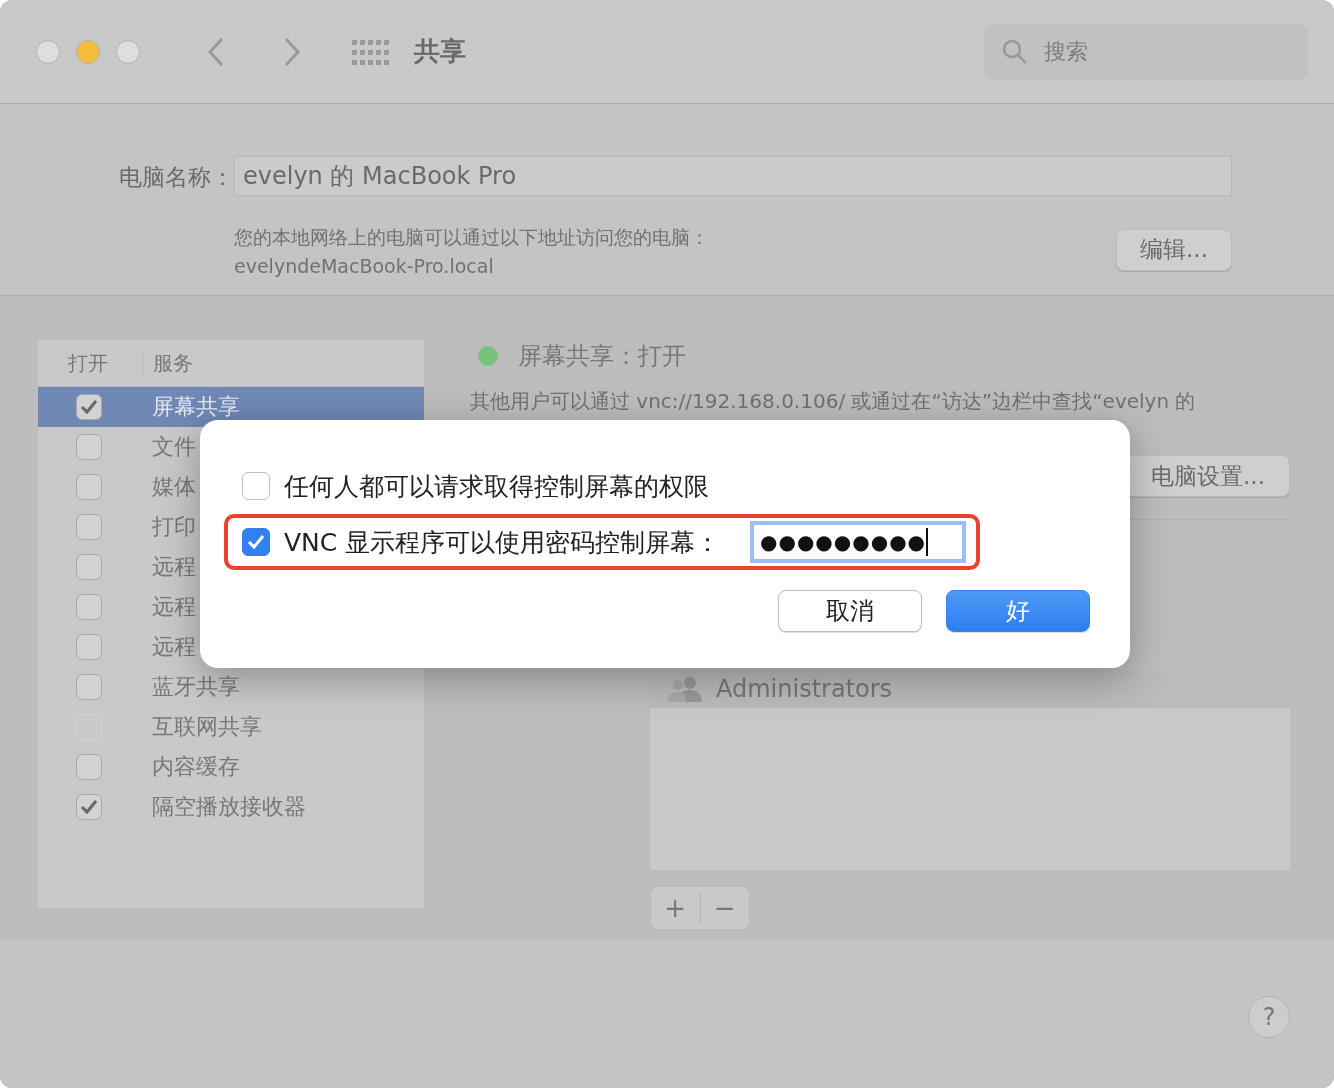 This screenshot has height=1088, width=1334. What do you see at coordinates (207, 727) in the screenshot?
I see `service-name: 互联网共享` at bounding box center [207, 727].